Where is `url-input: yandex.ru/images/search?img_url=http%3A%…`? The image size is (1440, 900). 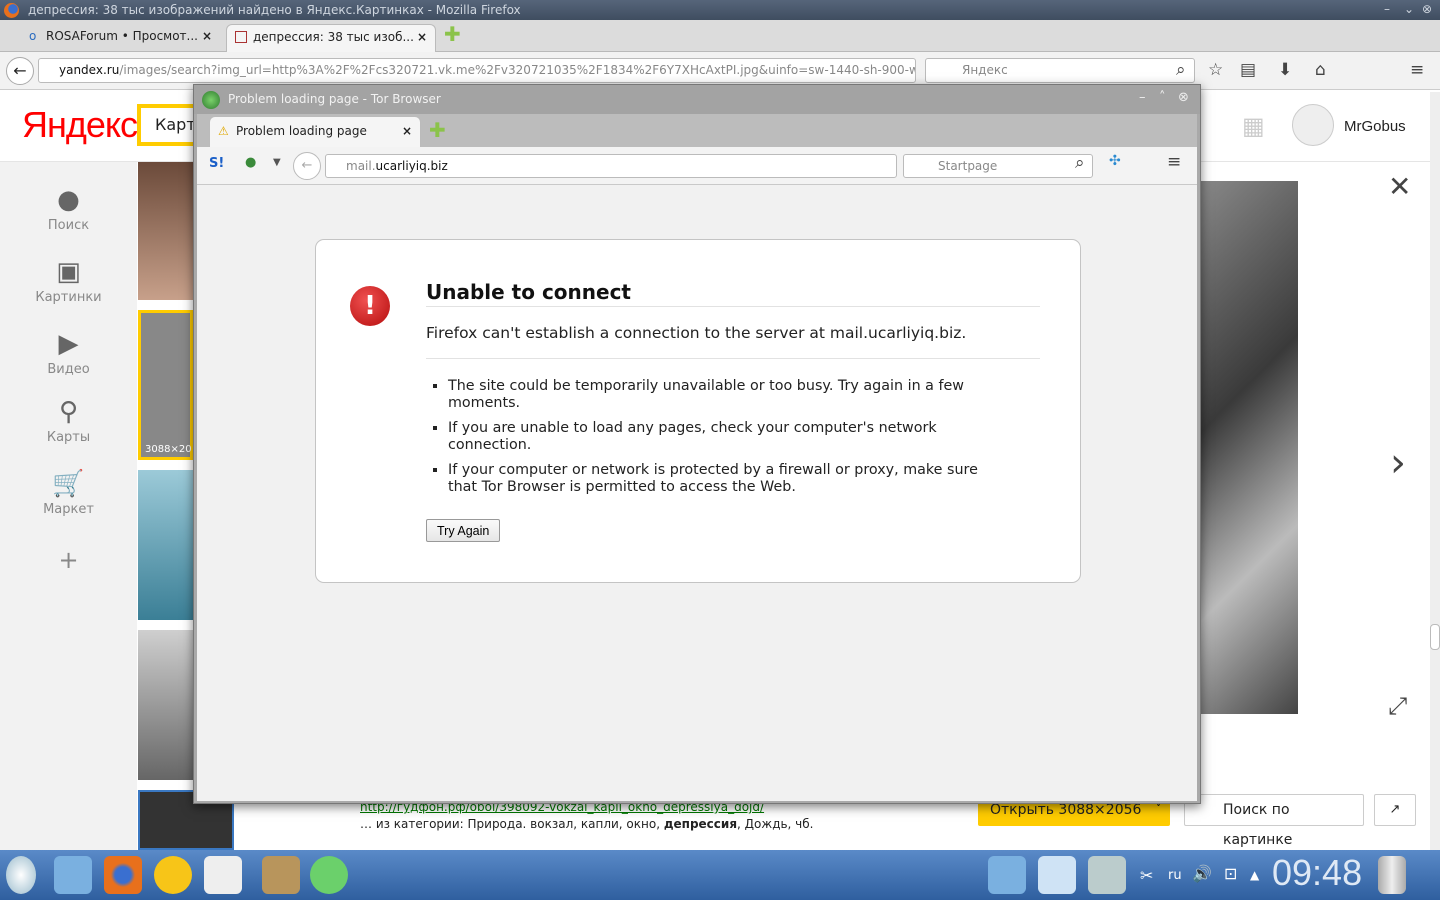 url-input: yandex.ru/images/search?img_url=http%3A%… is located at coordinates (477, 70).